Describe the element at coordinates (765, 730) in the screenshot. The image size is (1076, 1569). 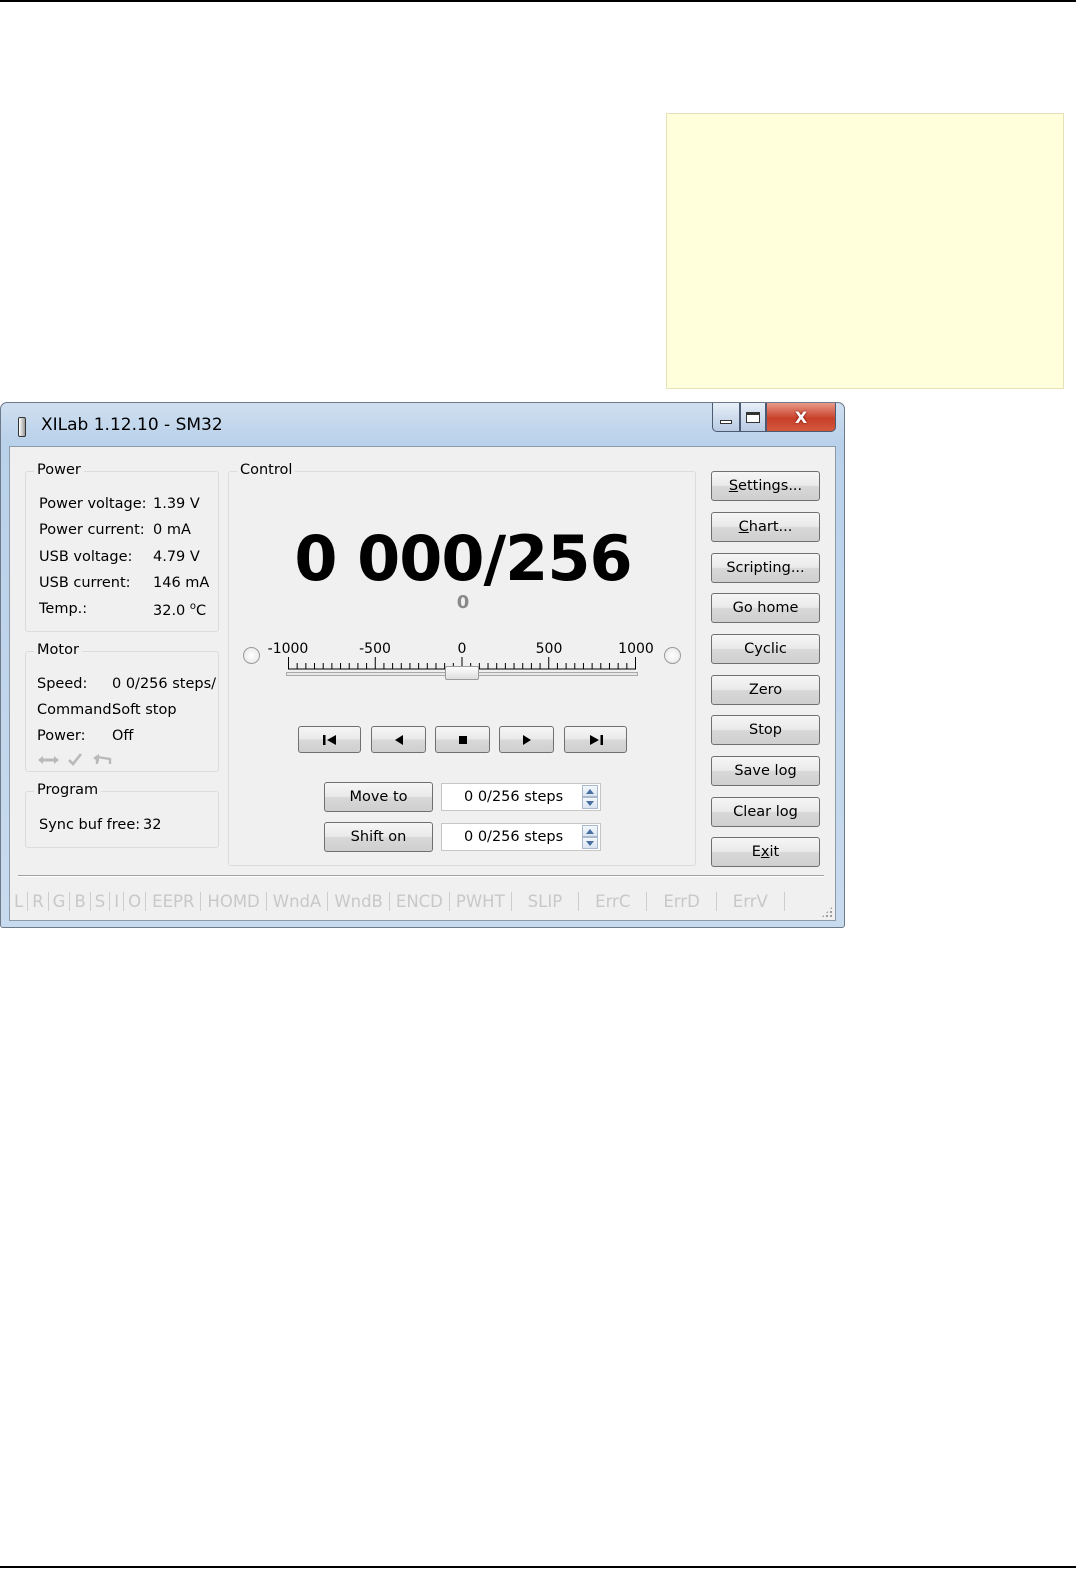
I see `stop-button: Stop` at that location.